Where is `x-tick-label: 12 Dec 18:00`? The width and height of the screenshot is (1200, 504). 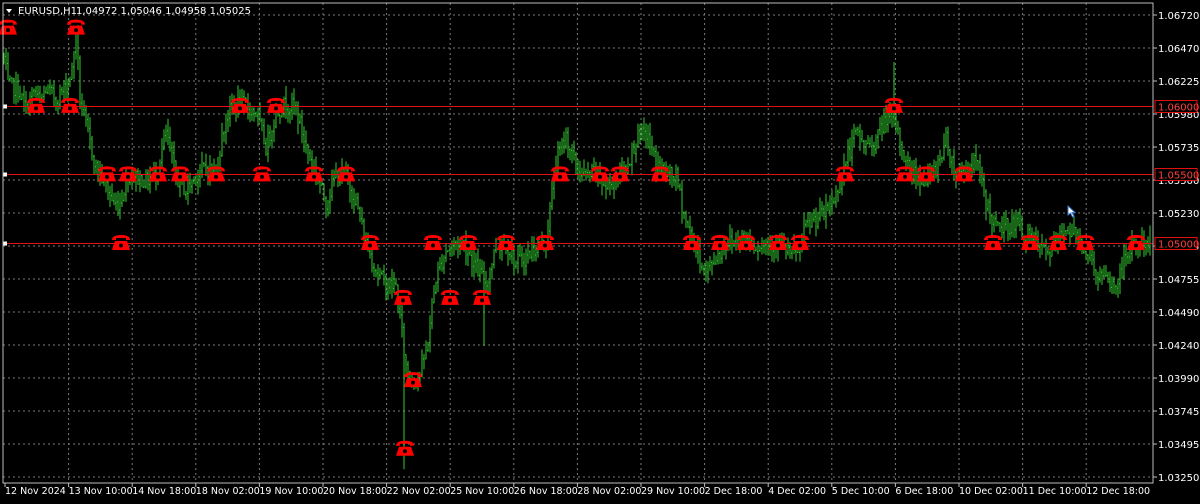
x-tick-label: 12 Dec 18:00 is located at coordinates (1118, 491).